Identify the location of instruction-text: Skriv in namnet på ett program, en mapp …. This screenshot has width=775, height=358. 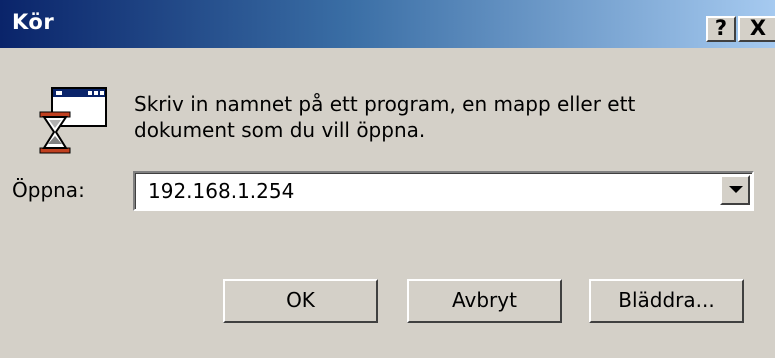
(434, 117).